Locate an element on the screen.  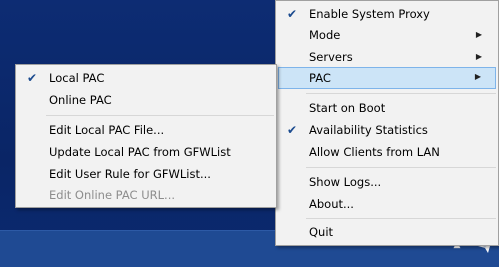
menu-item-label: Availability Statistics is located at coordinates (368, 130).